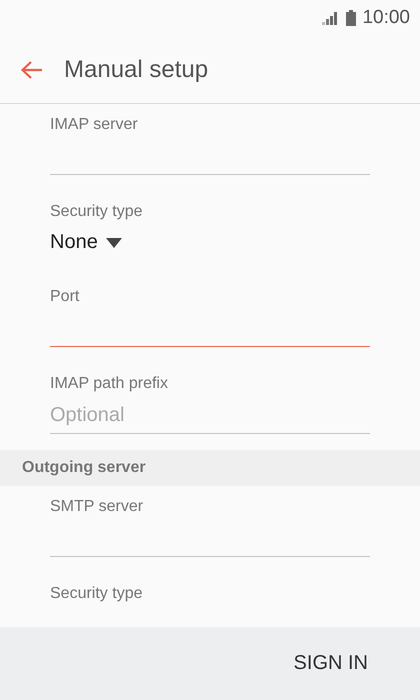  What do you see at coordinates (86, 242) in the screenshot?
I see `security-type-dropdown: None` at bounding box center [86, 242].